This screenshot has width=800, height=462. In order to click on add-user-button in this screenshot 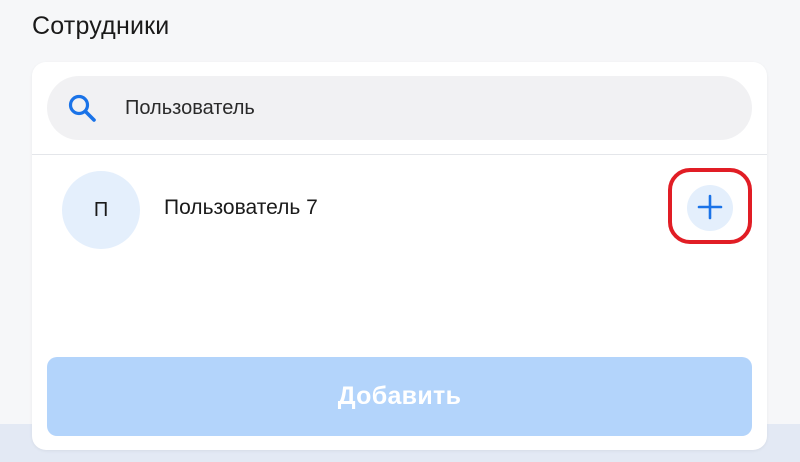, I will do `click(710, 208)`.